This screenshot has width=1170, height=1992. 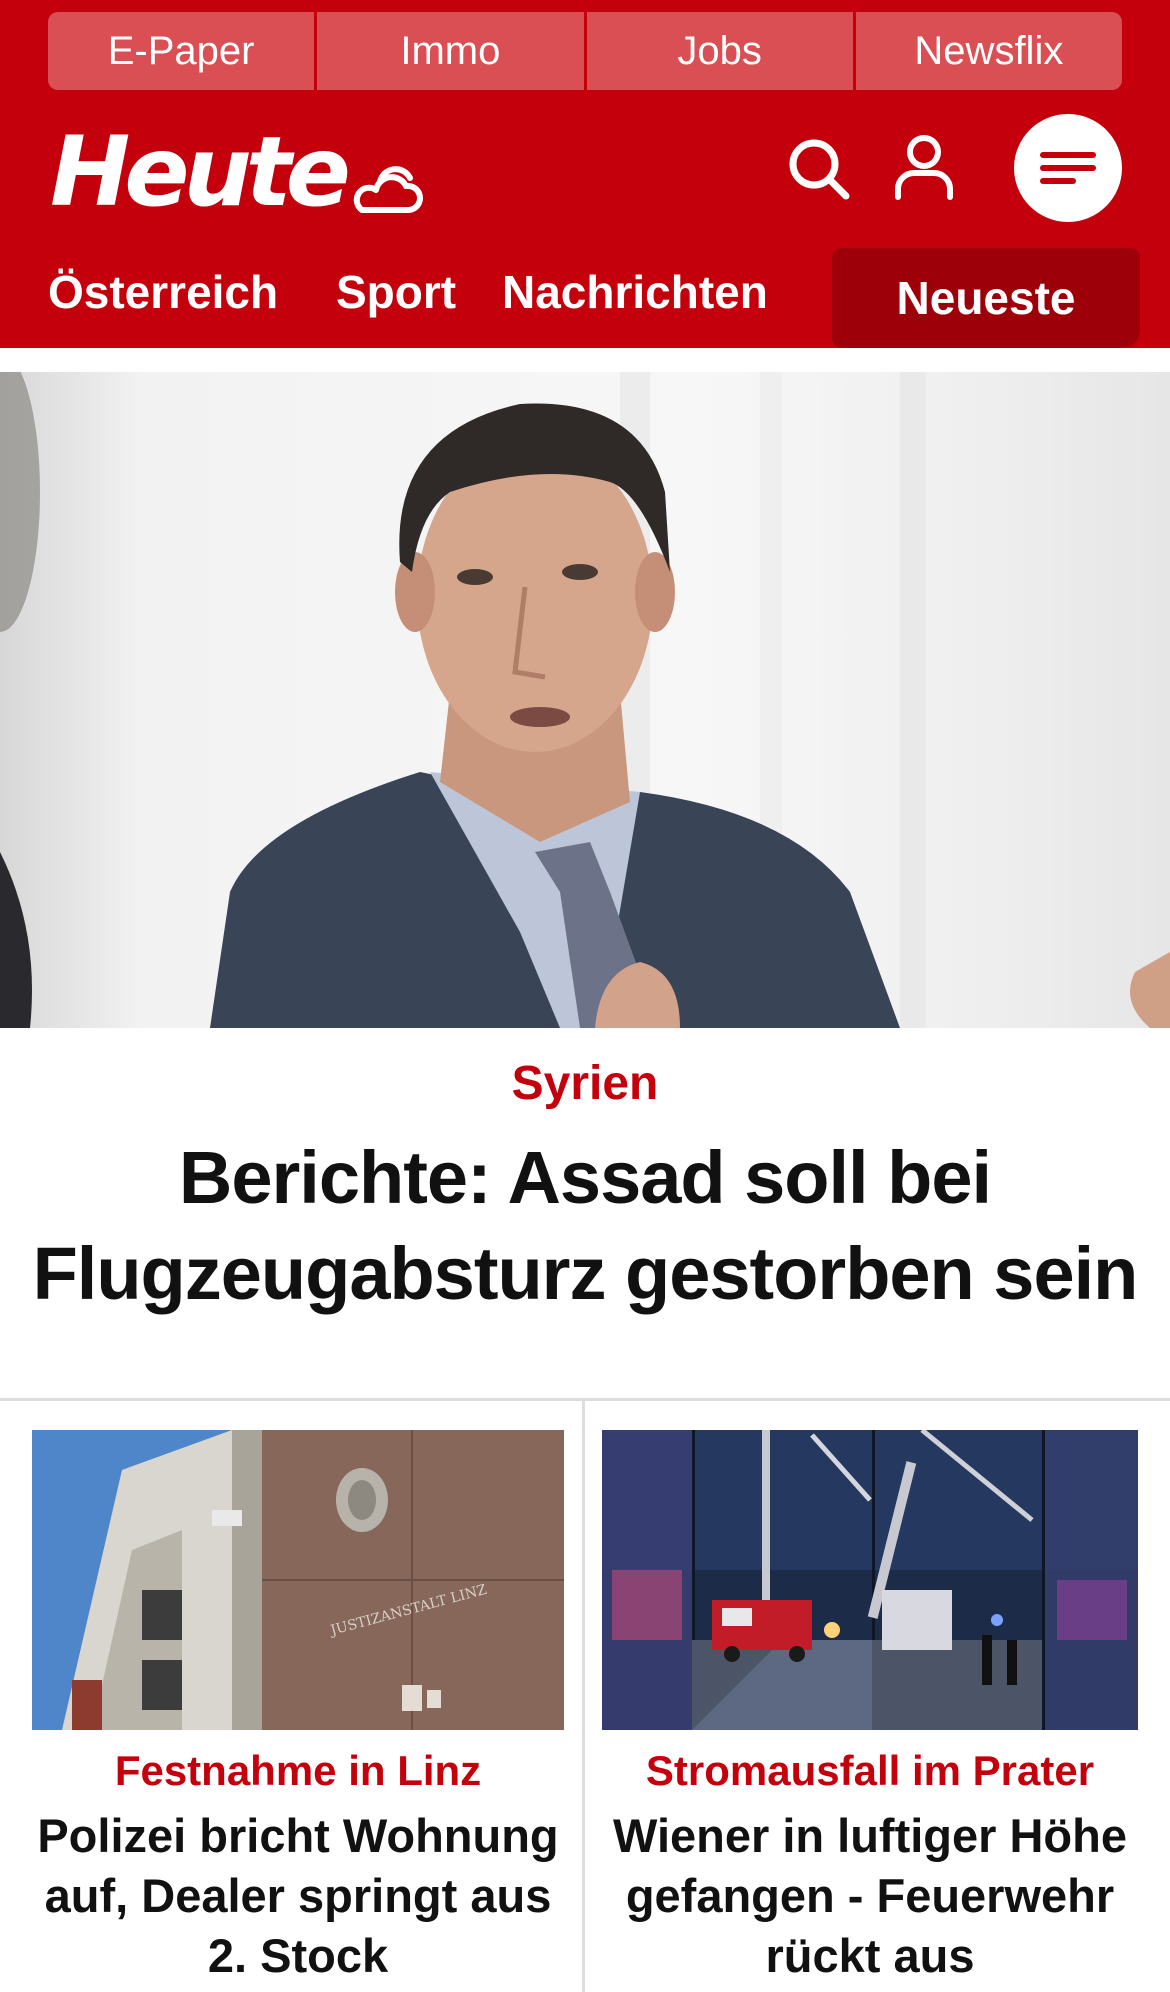 I want to click on justizanstalt-photo: JUSTIZANSTALT LINZ, so click(x=298, y=1580).